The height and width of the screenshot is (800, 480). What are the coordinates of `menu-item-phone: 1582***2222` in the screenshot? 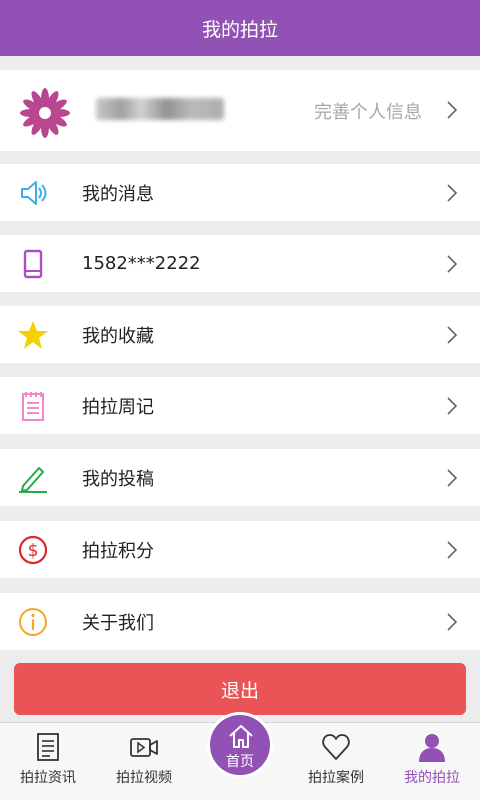 It's located at (240, 263).